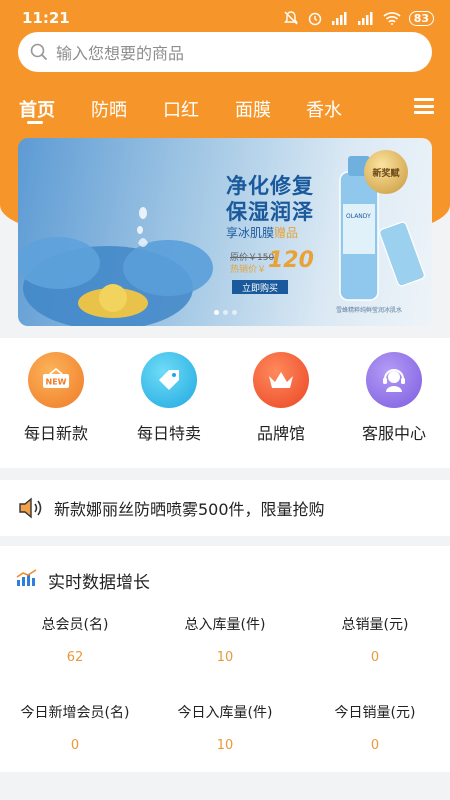 This screenshot has width=450, height=800. What do you see at coordinates (75, 639) in the screenshot?
I see `stat-total-members: 总会员(名) 62` at bounding box center [75, 639].